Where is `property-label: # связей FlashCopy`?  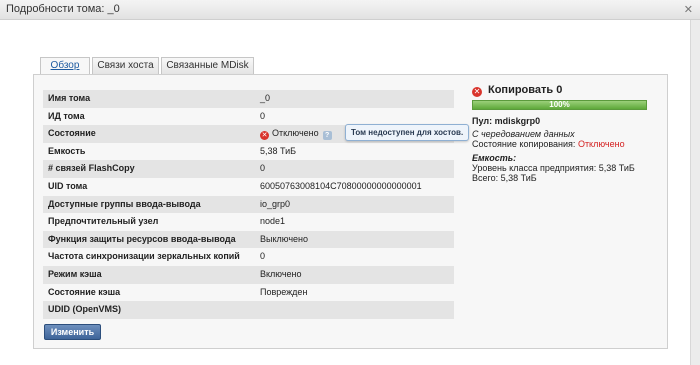
property-label: # связей FlashCopy is located at coordinates (91, 168).